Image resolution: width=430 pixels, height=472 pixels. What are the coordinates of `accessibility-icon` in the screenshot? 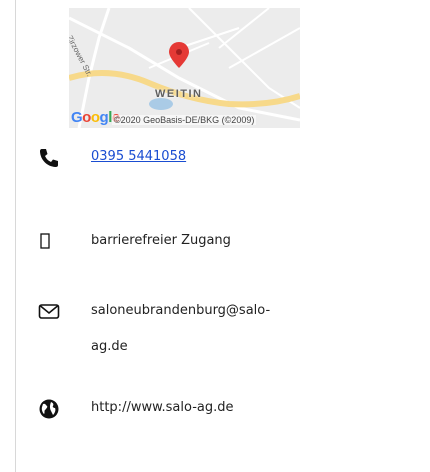 It's located at (49, 242).